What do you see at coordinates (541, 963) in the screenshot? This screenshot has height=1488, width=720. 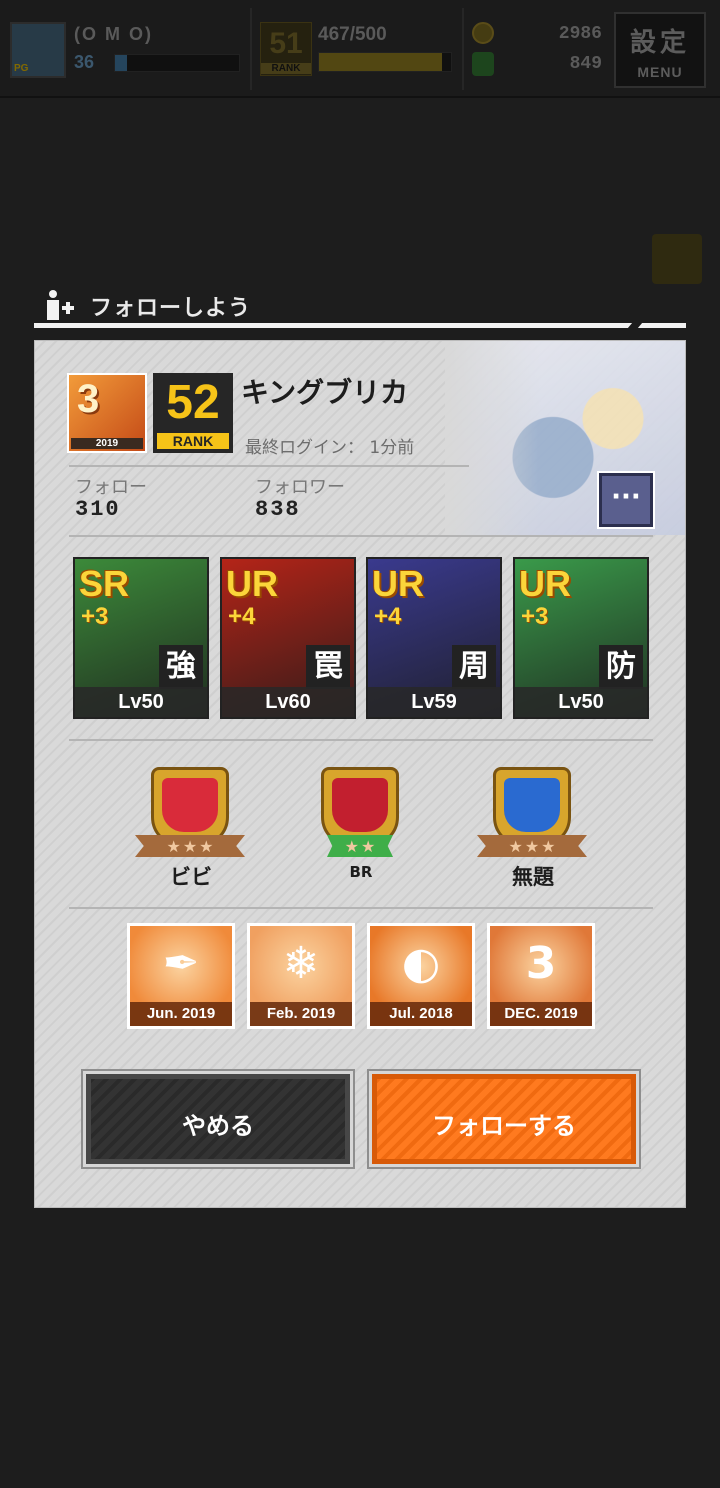 I see `anniversary-icon: 3` at bounding box center [541, 963].